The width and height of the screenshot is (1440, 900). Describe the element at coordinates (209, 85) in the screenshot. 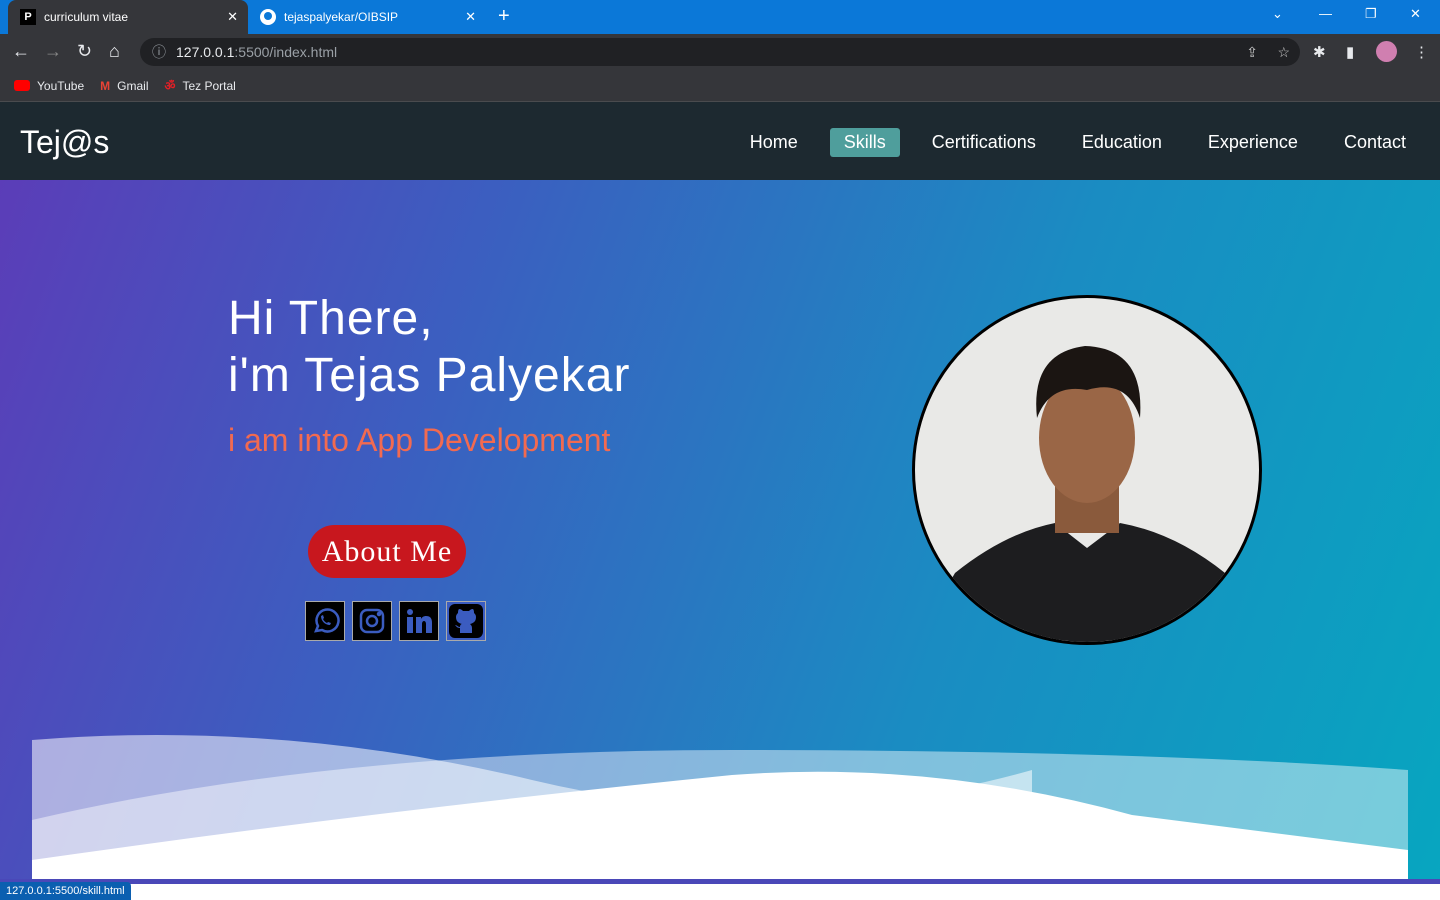

I see `bookmark-label: Tez Portal` at that location.